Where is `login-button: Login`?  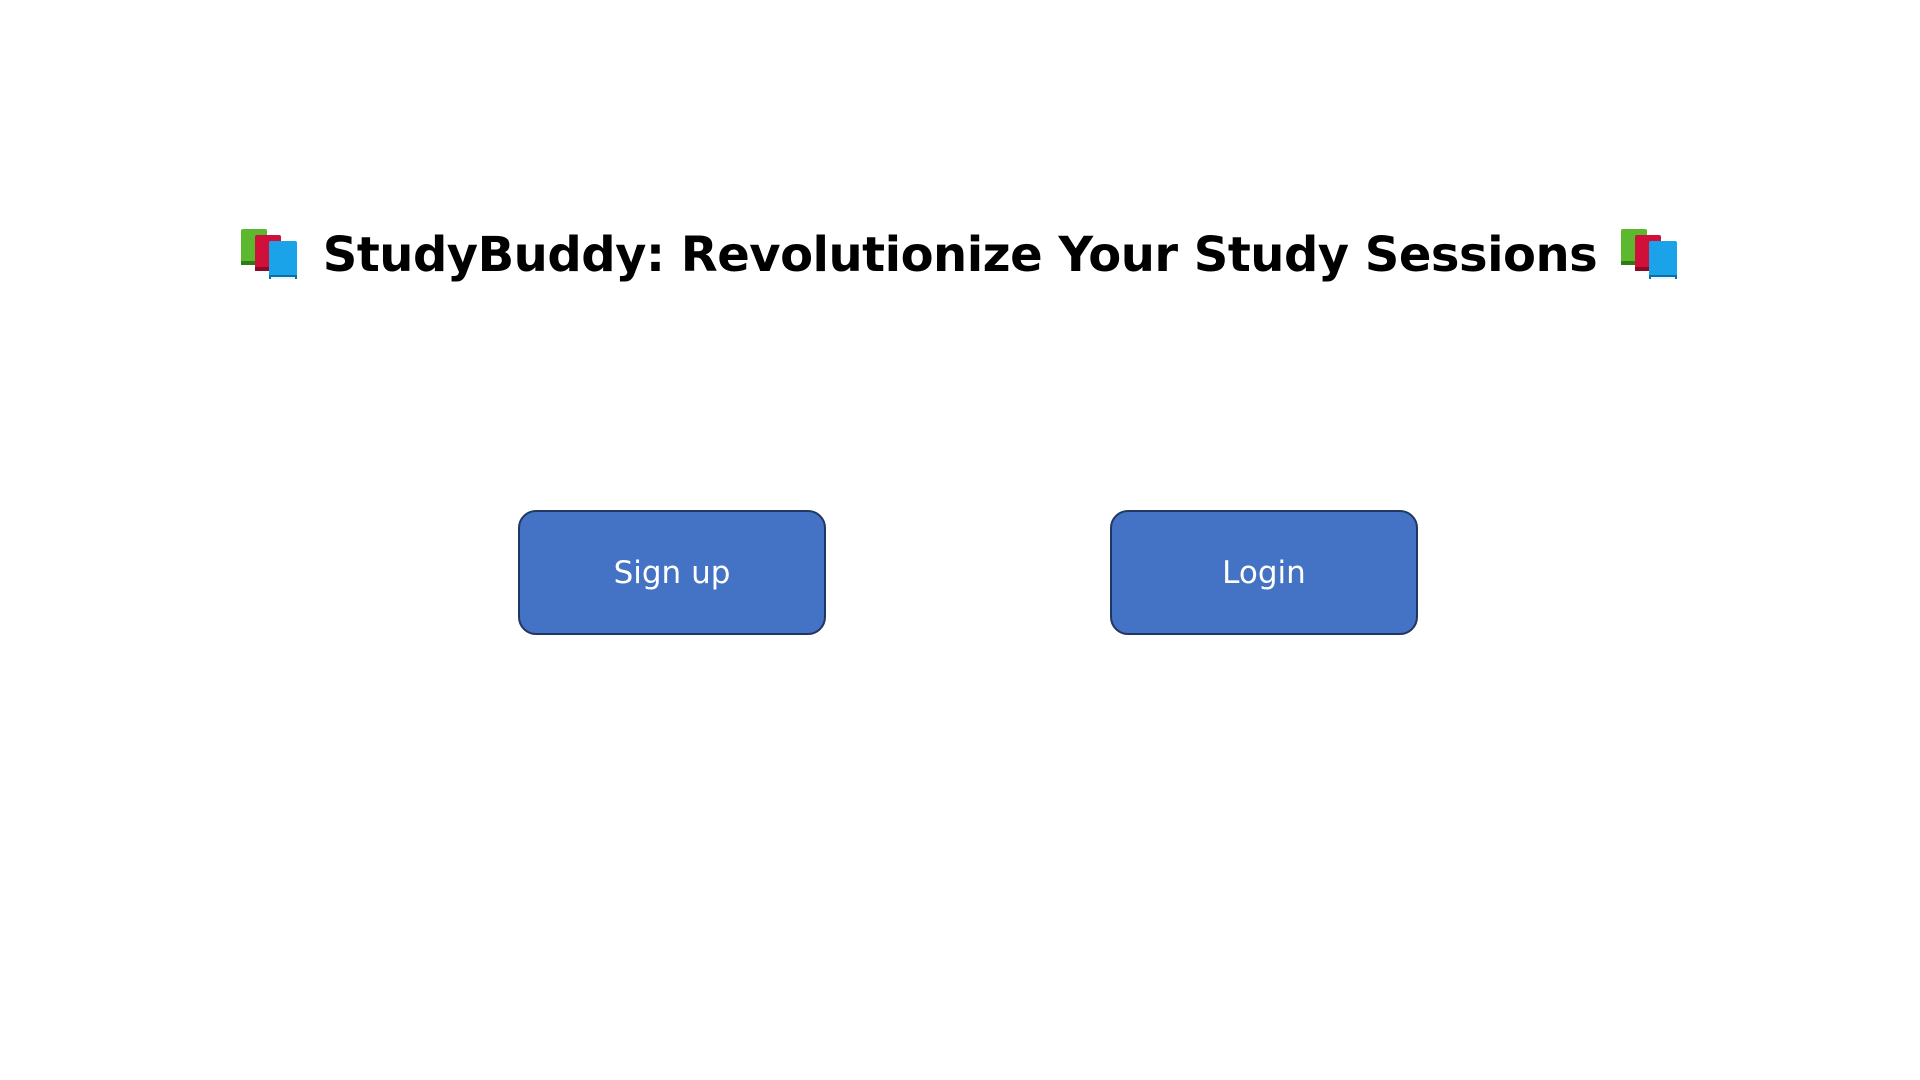 login-button: Login is located at coordinates (1264, 572).